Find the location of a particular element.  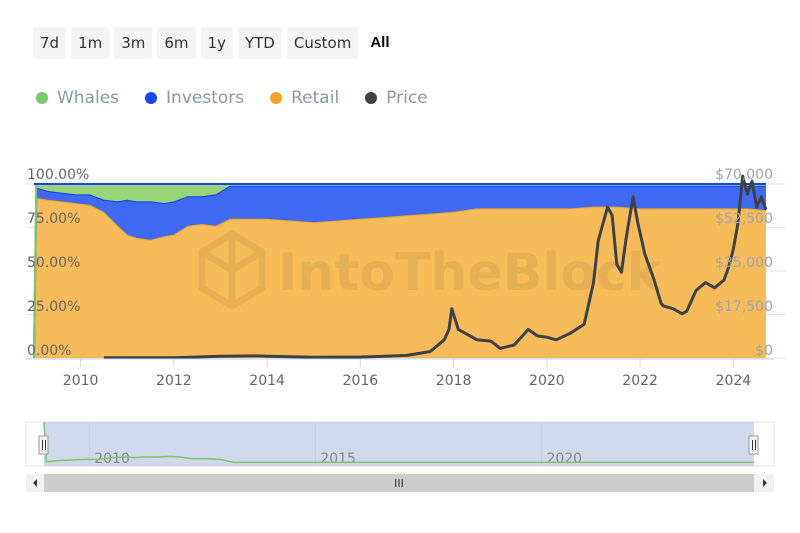

x-tick-label: 2010 is located at coordinates (81, 381).